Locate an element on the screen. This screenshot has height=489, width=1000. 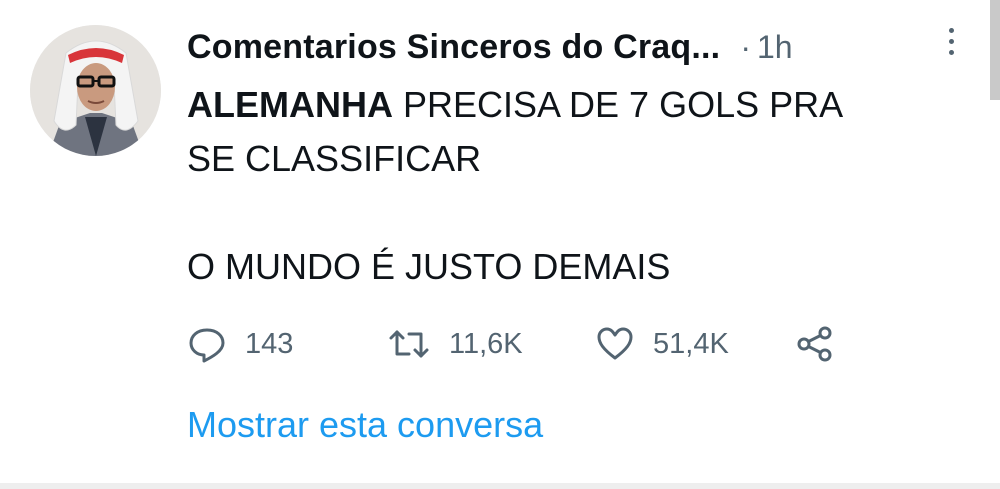
speech-bubble-icon is located at coordinates (207, 345).